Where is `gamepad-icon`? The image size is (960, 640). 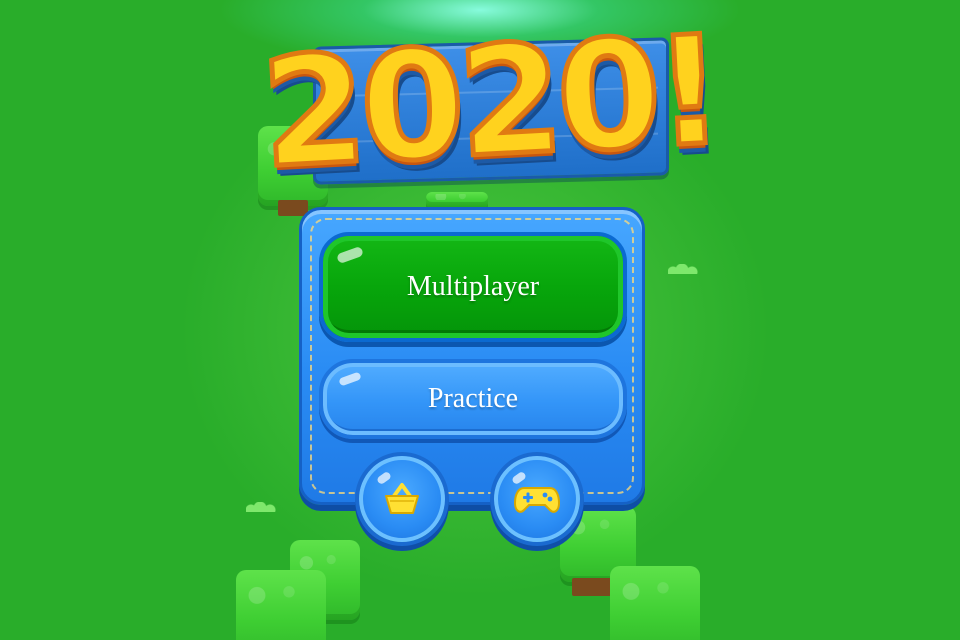 gamepad-icon is located at coordinates (537, 499).